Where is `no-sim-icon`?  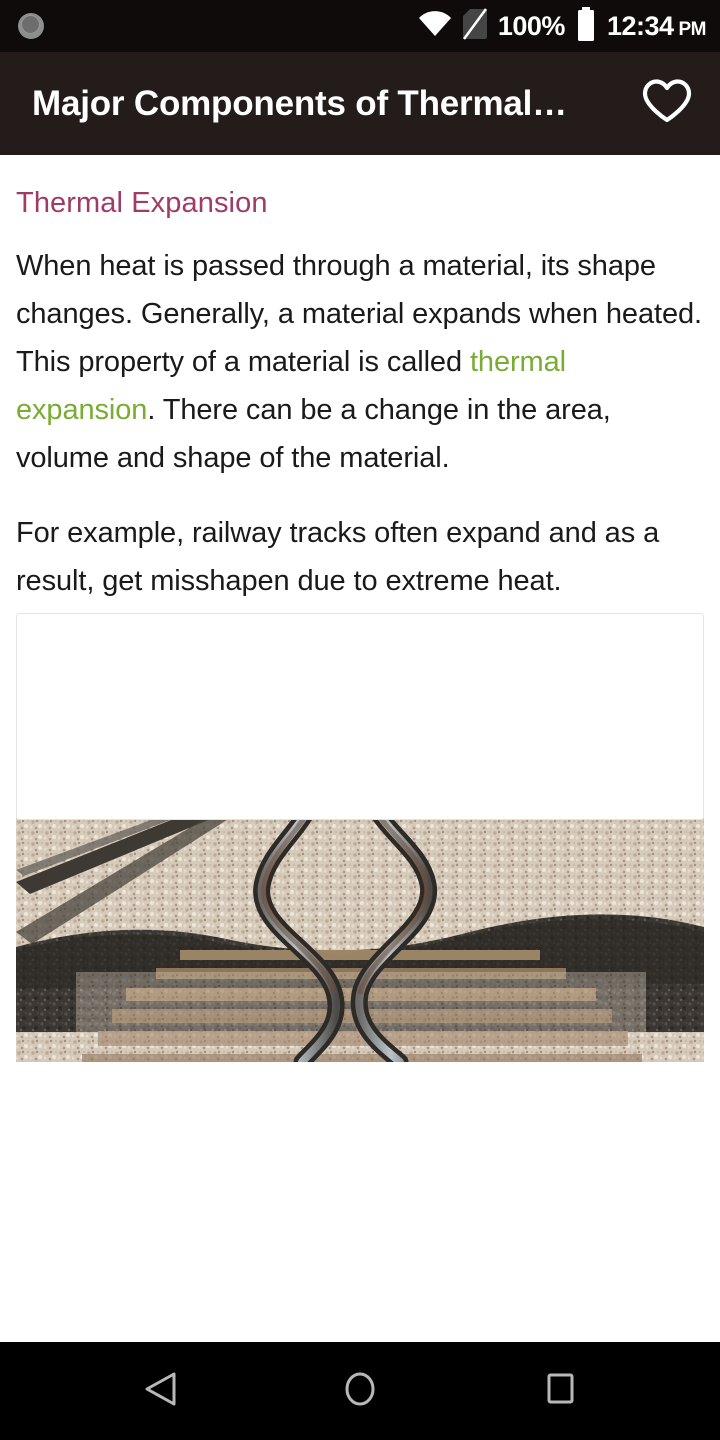
no-sim-icon is located at coordinates (474, 26).